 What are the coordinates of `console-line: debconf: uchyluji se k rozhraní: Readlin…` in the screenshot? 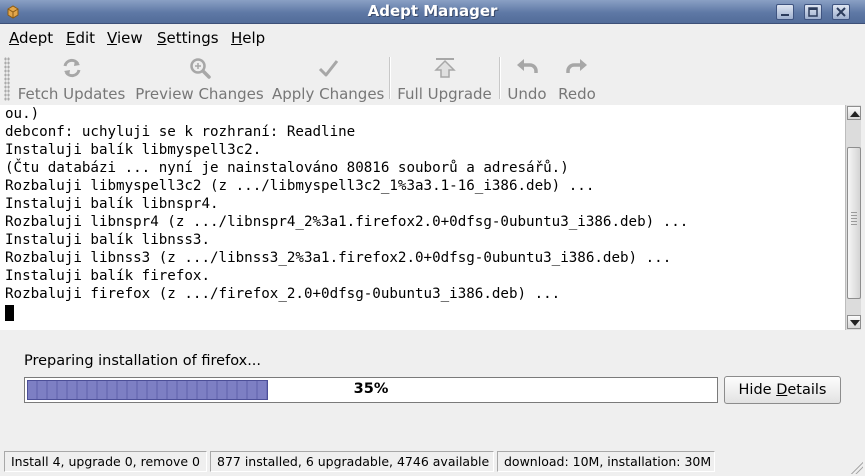 It's located at (180, 132).